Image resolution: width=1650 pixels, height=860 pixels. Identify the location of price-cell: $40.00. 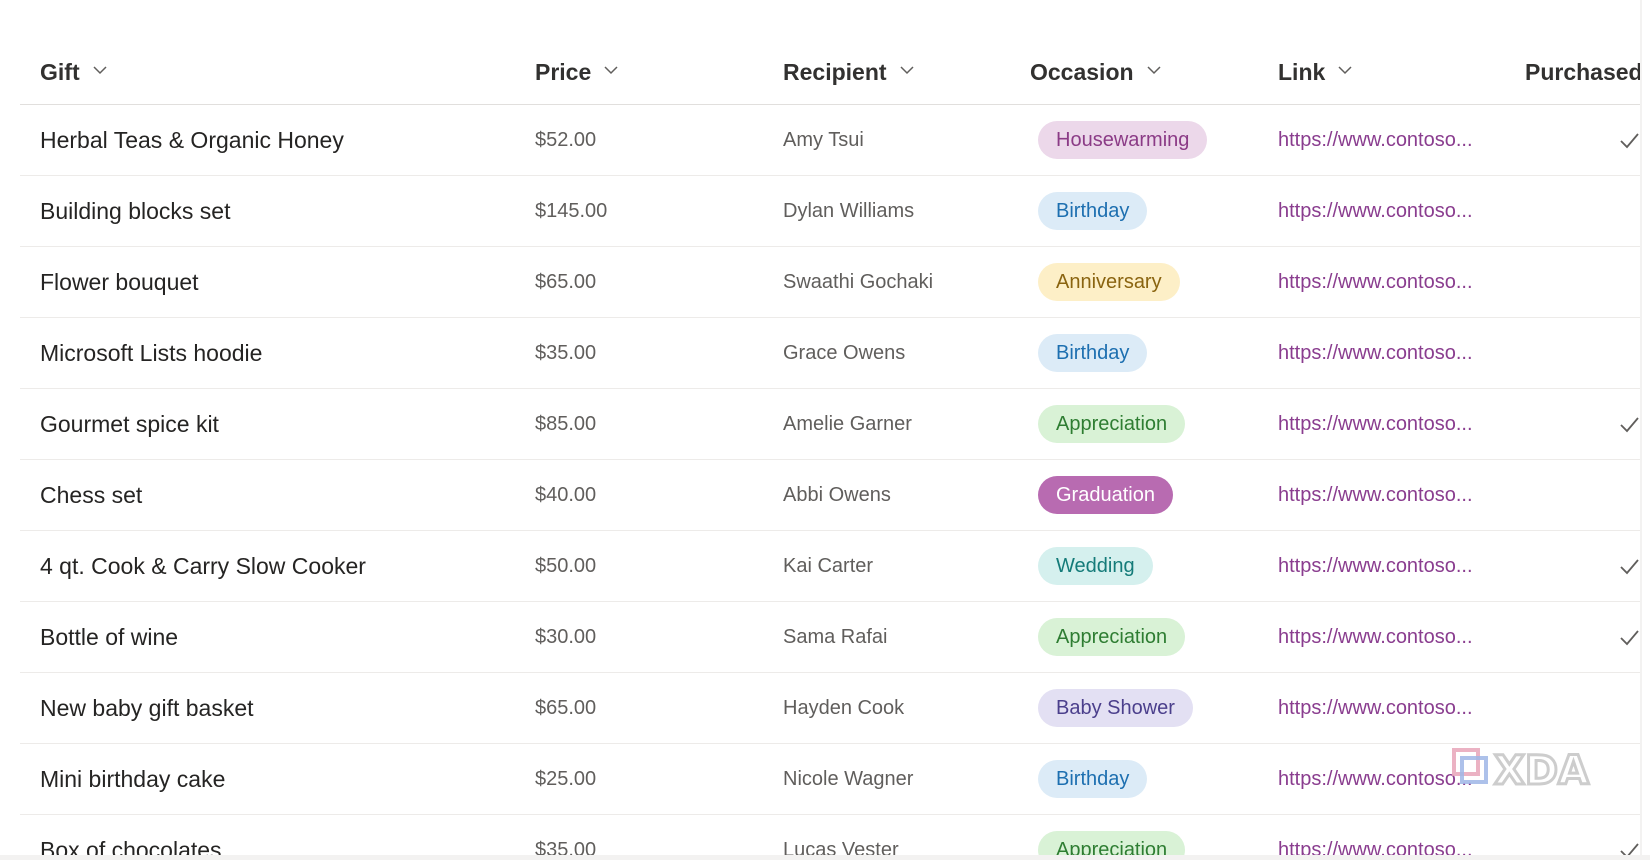
(566, 494).